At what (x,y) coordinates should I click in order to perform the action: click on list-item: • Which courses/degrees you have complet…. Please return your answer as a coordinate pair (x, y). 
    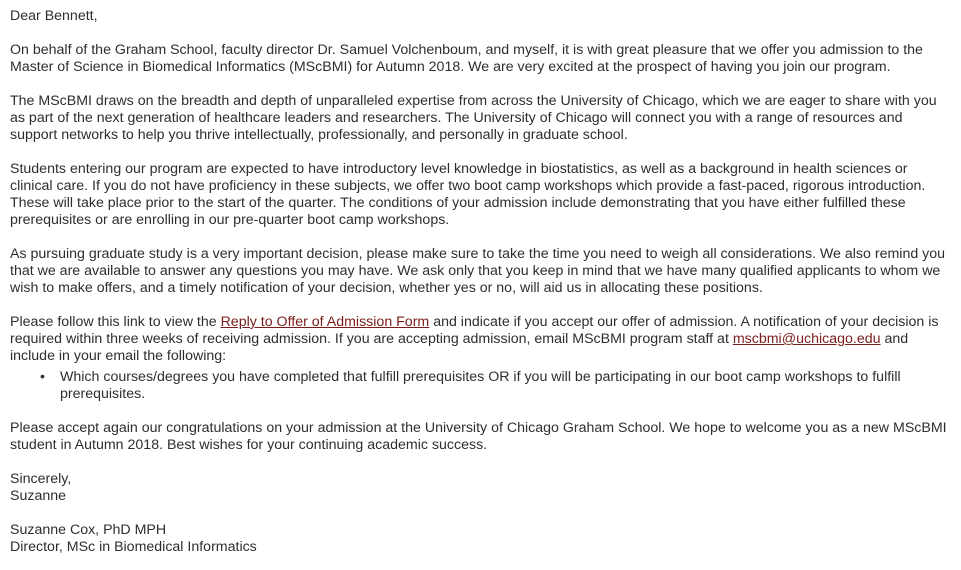
    Looking at the image, I should click on (495, 386).